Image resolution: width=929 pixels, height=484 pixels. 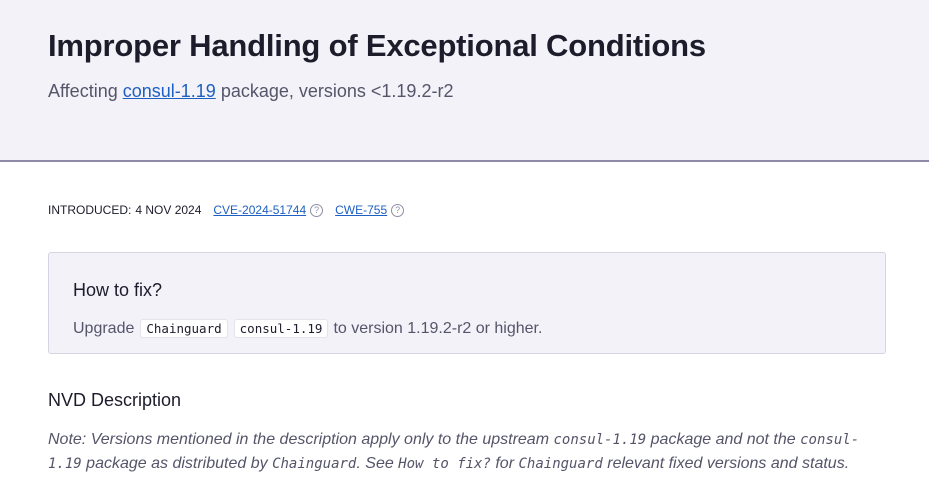 I want to click on note-how-to-fix: How to fix?, so click(x=444, y=464).